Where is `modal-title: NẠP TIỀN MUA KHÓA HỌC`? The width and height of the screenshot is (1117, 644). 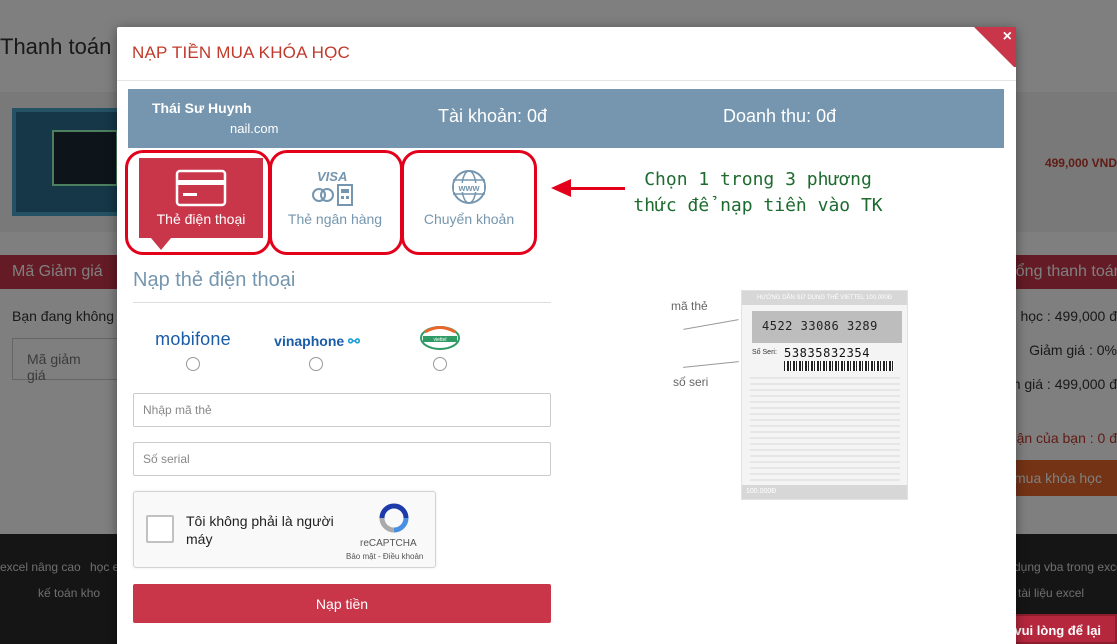
modal-title: NẠP TIỀN MUA KHÓA HỌC is located at coordinates (241, 52).